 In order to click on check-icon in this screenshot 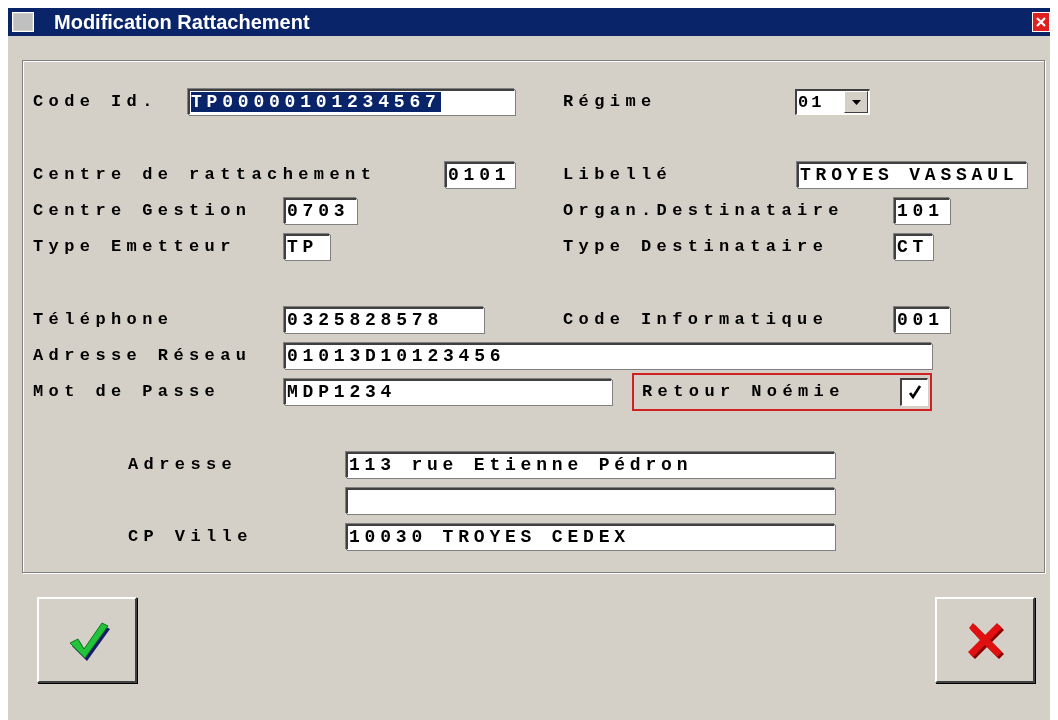, I will do `click(914, 392)`.